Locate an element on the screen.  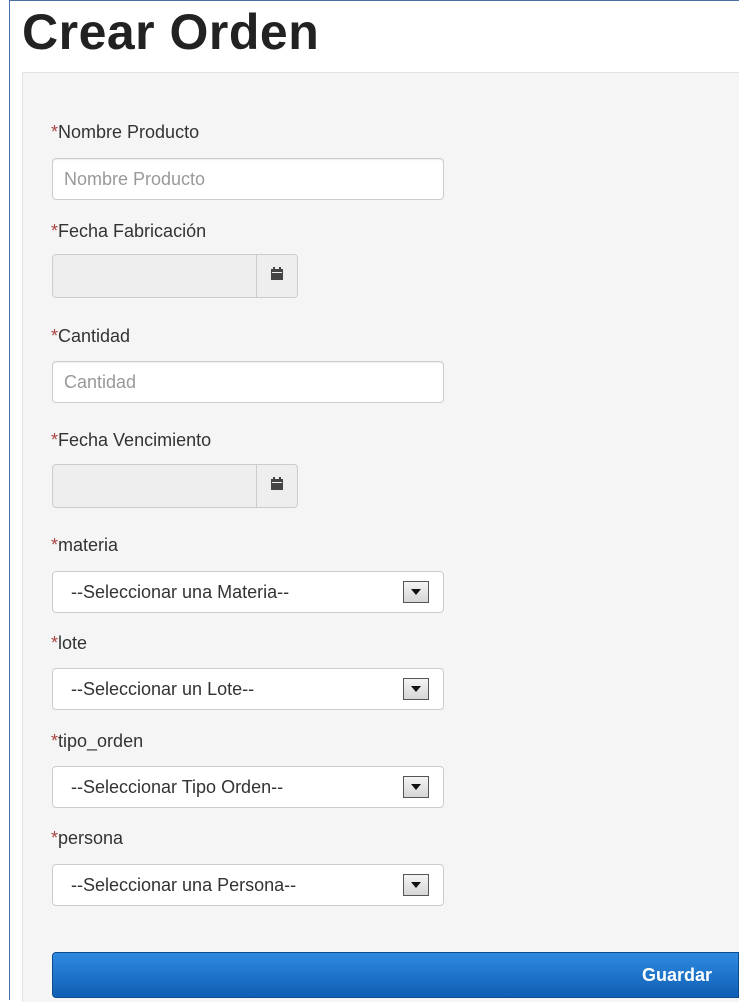
fecha-fabricacion-input is located at coordinates (154, 276).